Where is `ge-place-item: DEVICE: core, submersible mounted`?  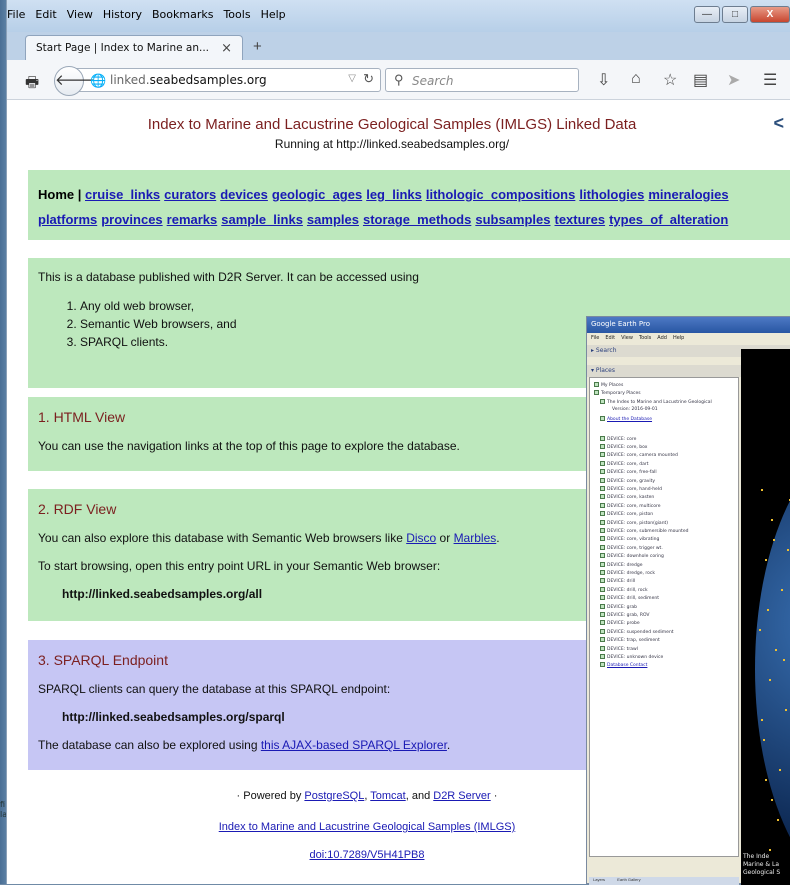
ge-place-item: DEVICE: core, submersible mounted is located at coordinates (644, 531).